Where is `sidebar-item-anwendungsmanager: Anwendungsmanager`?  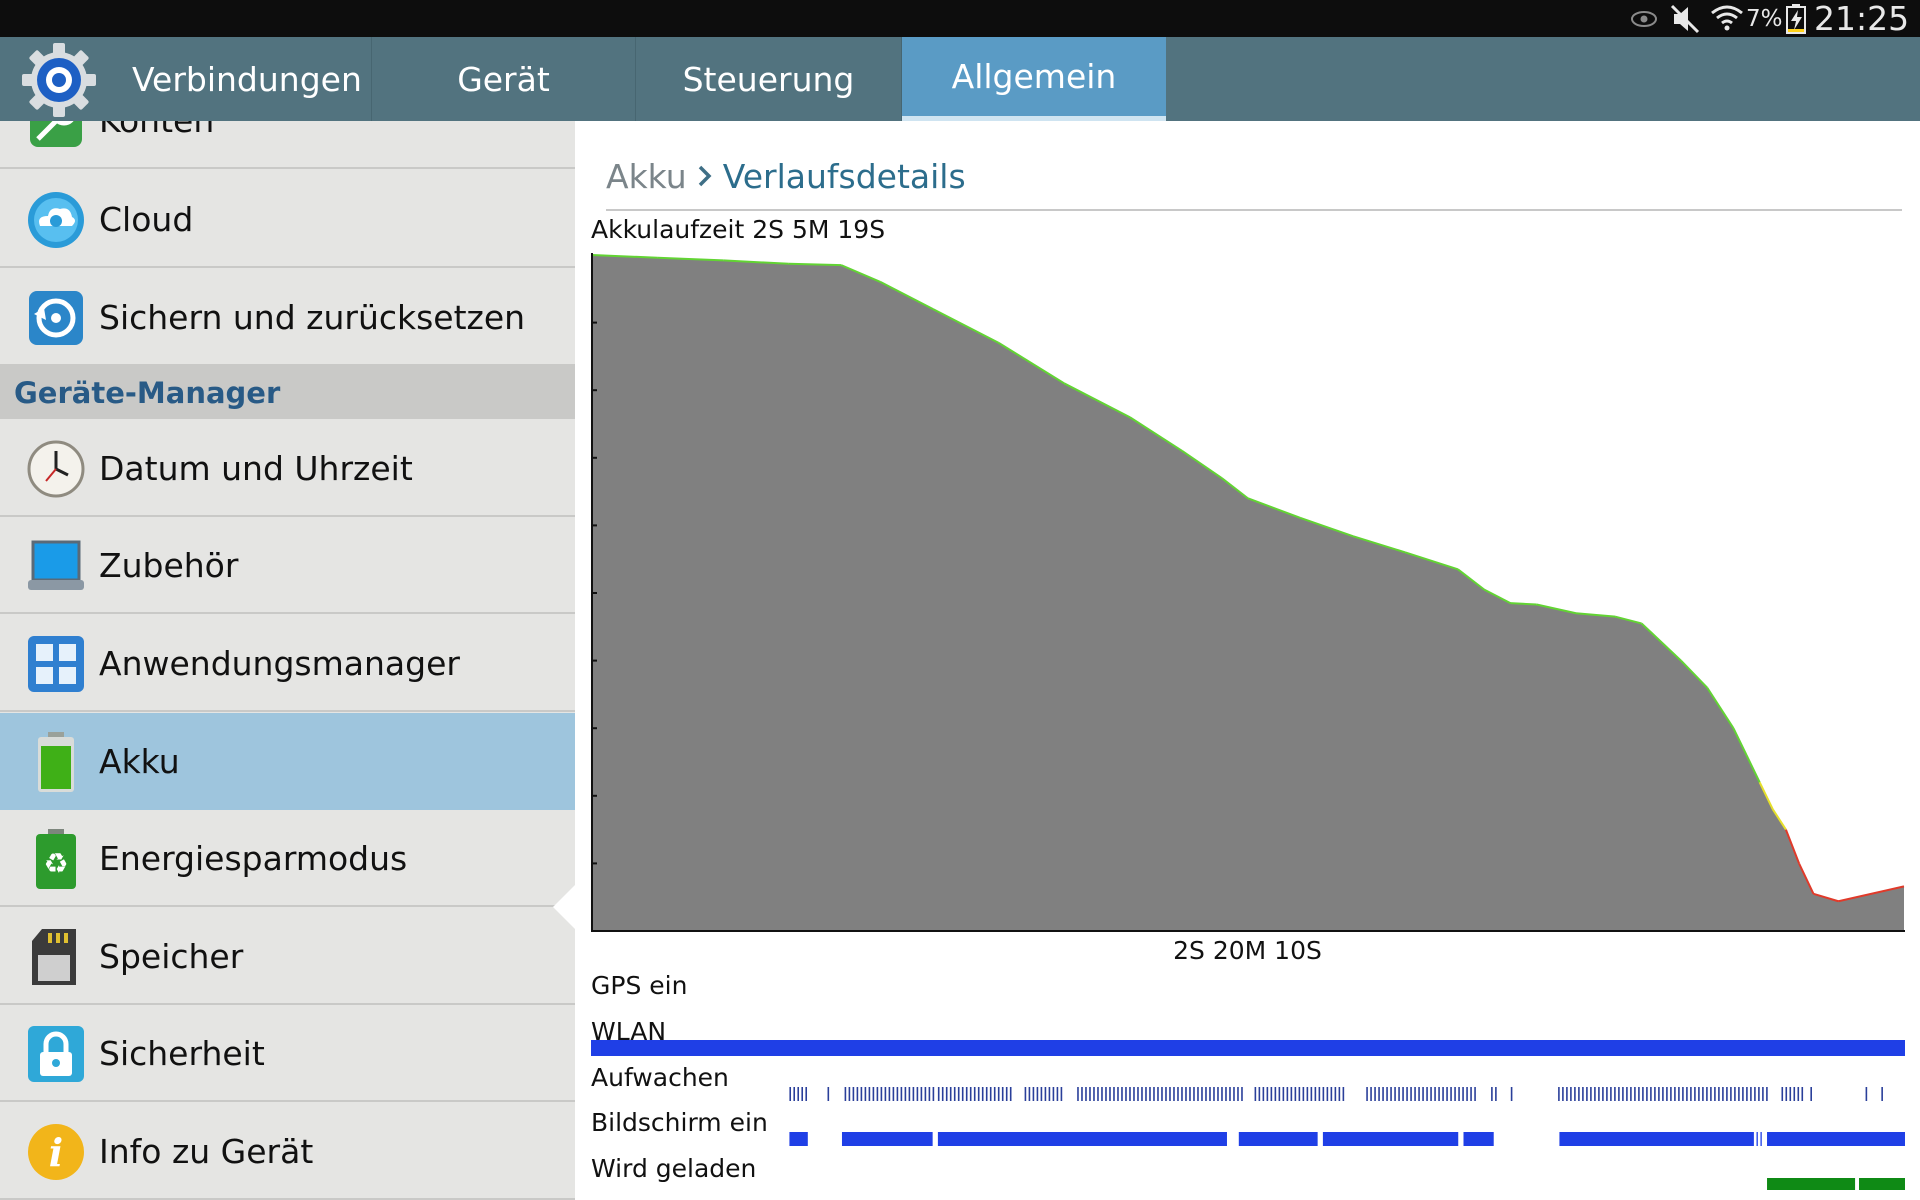
sidebar-item-anwendungsmanager: Anwendungsmanager is located at coordinates (287, 663).